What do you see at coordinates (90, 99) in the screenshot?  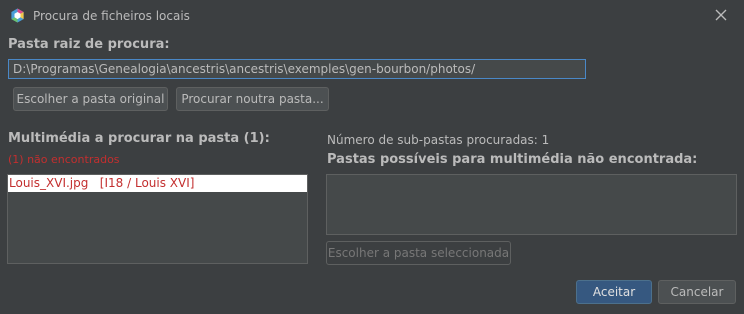 I see `choose-original-folder-button: Escolher a pasta original` at bounding box center [90, 99].